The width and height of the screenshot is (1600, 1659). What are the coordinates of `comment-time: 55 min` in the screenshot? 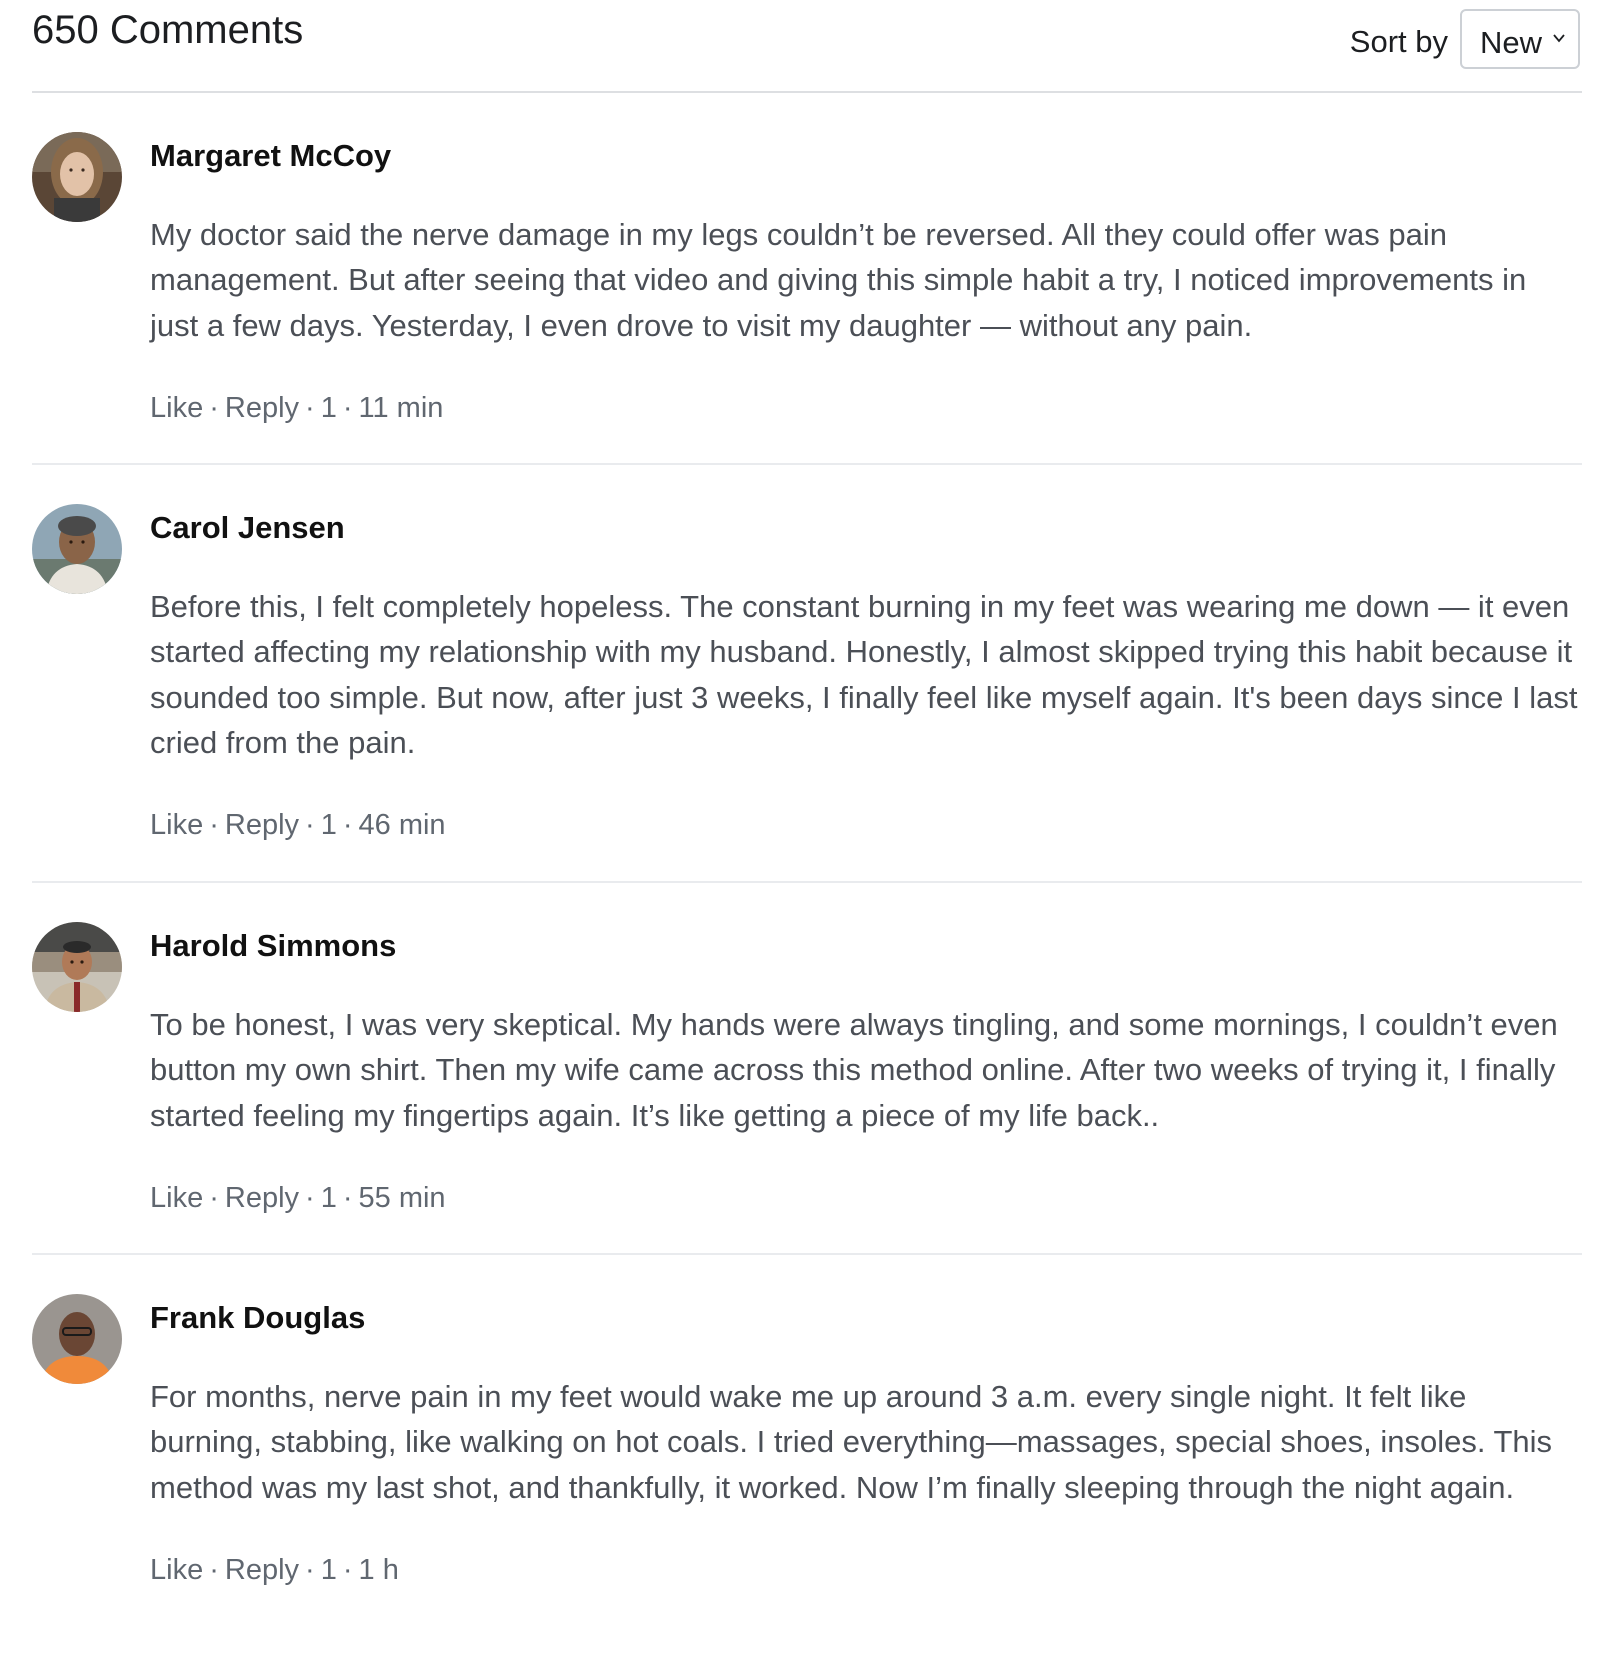 It's located at (402, 1197).